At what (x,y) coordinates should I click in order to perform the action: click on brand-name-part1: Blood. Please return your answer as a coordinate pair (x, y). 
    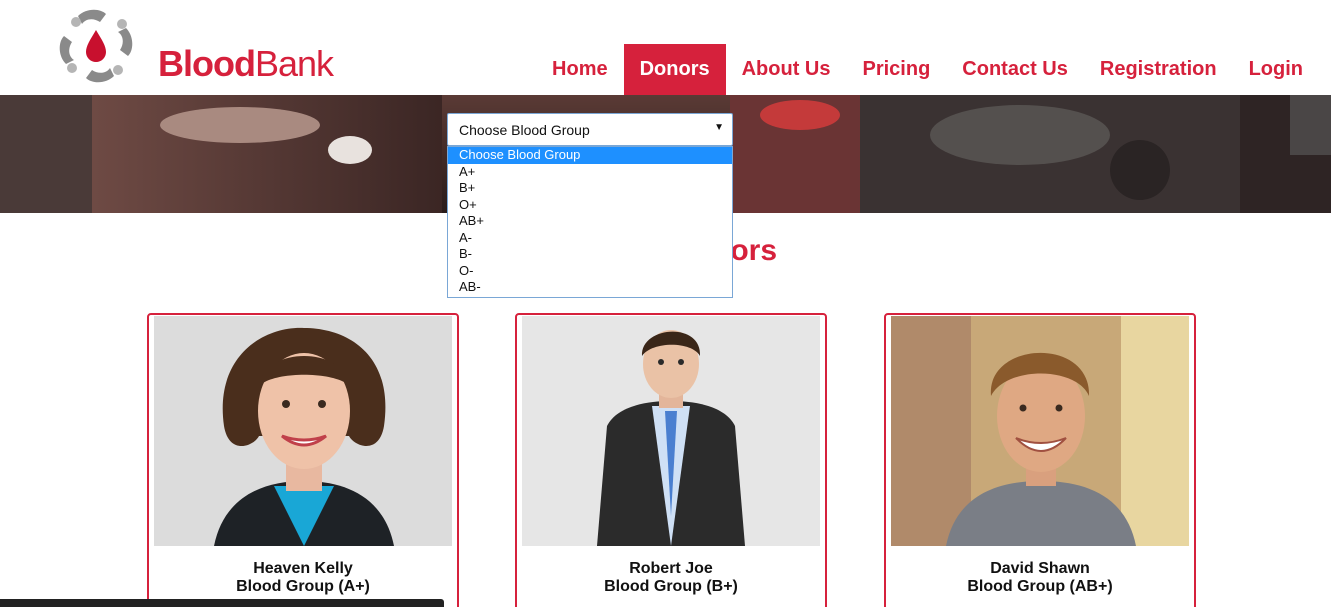
    Looking at the image, I should click on (207, 63).